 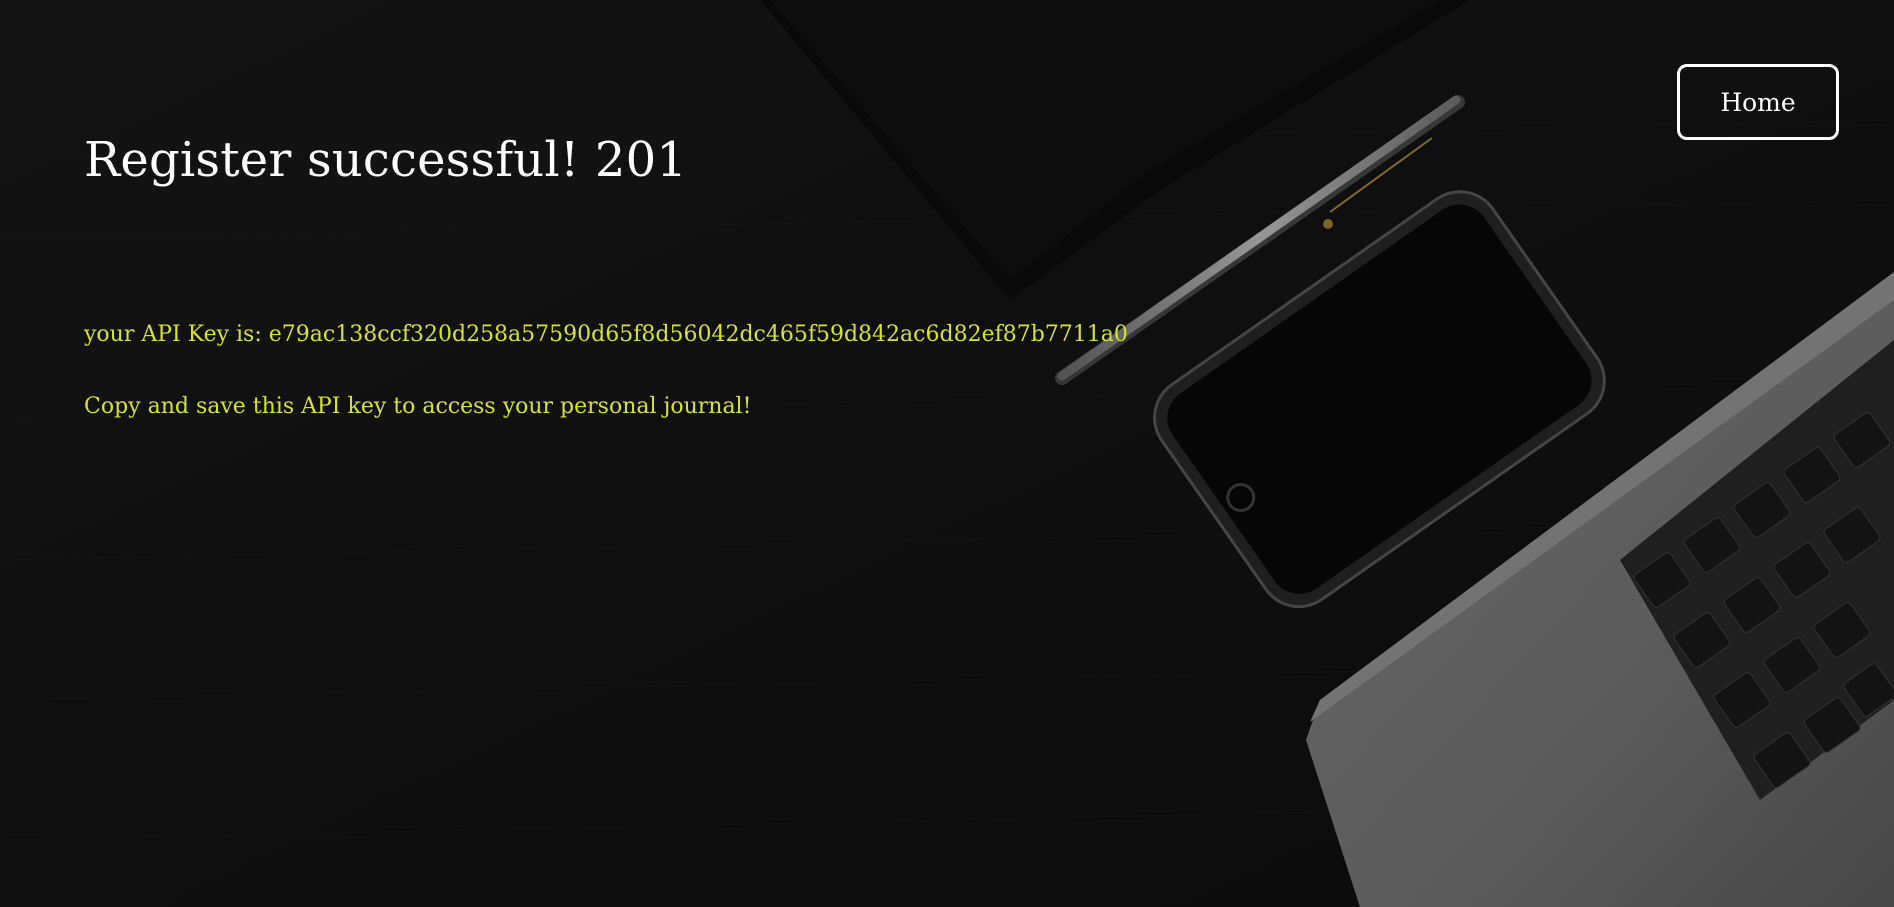 I want to click on home-button: Home, so click(x=1758, y=102).